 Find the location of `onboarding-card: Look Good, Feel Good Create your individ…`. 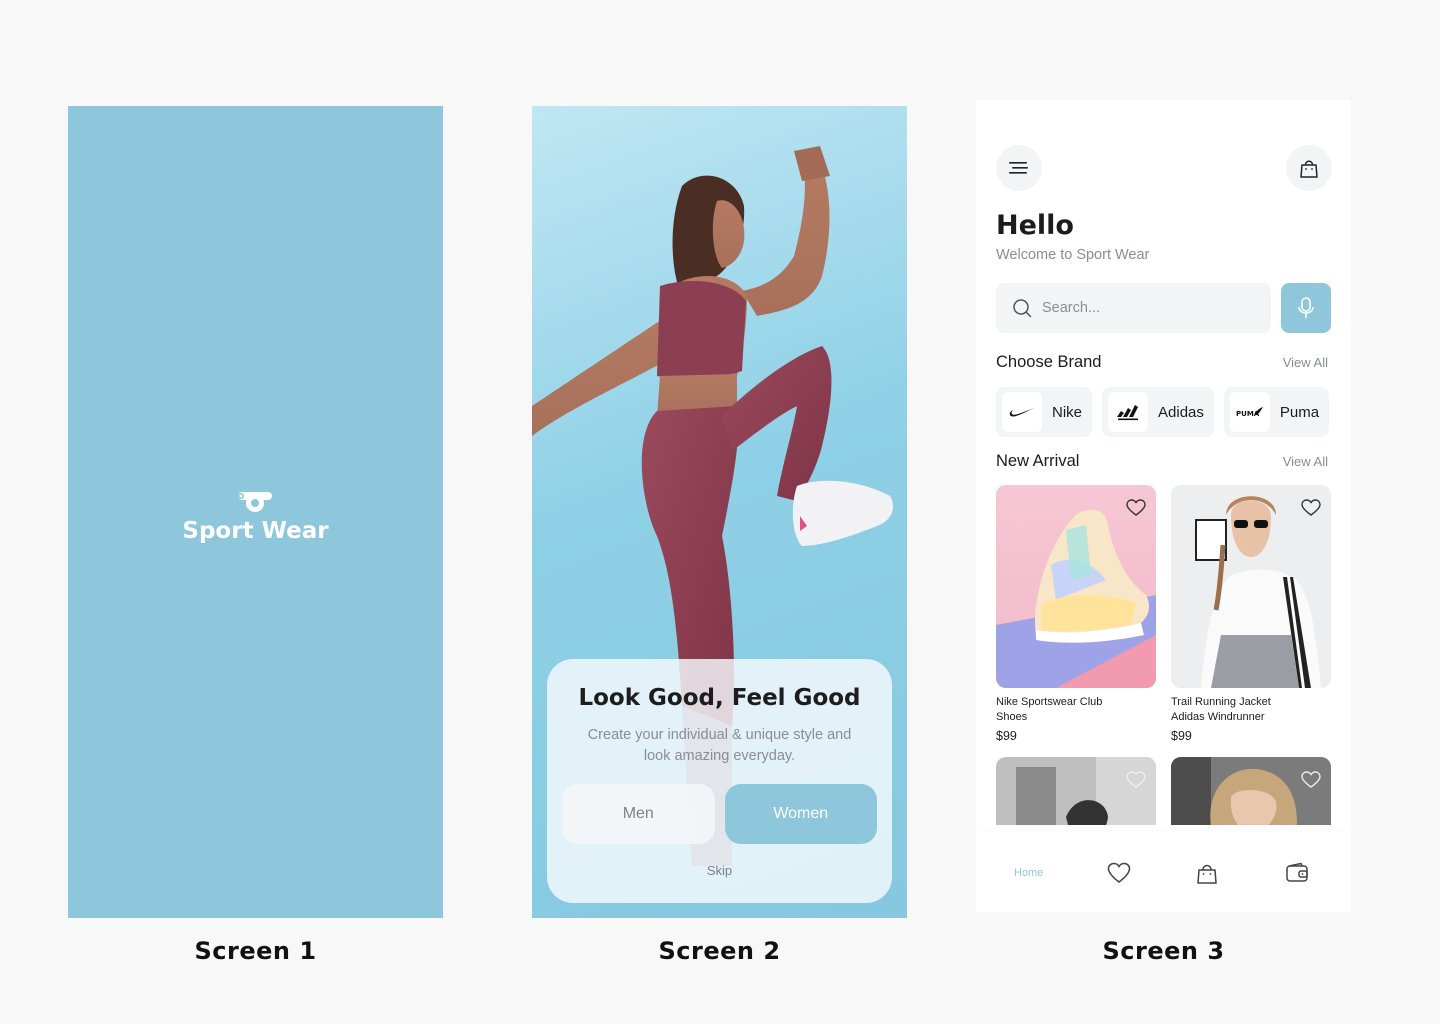

onboarding-card: Look Good, Feel Good Create your individ… is located at coordinates (719, 781).